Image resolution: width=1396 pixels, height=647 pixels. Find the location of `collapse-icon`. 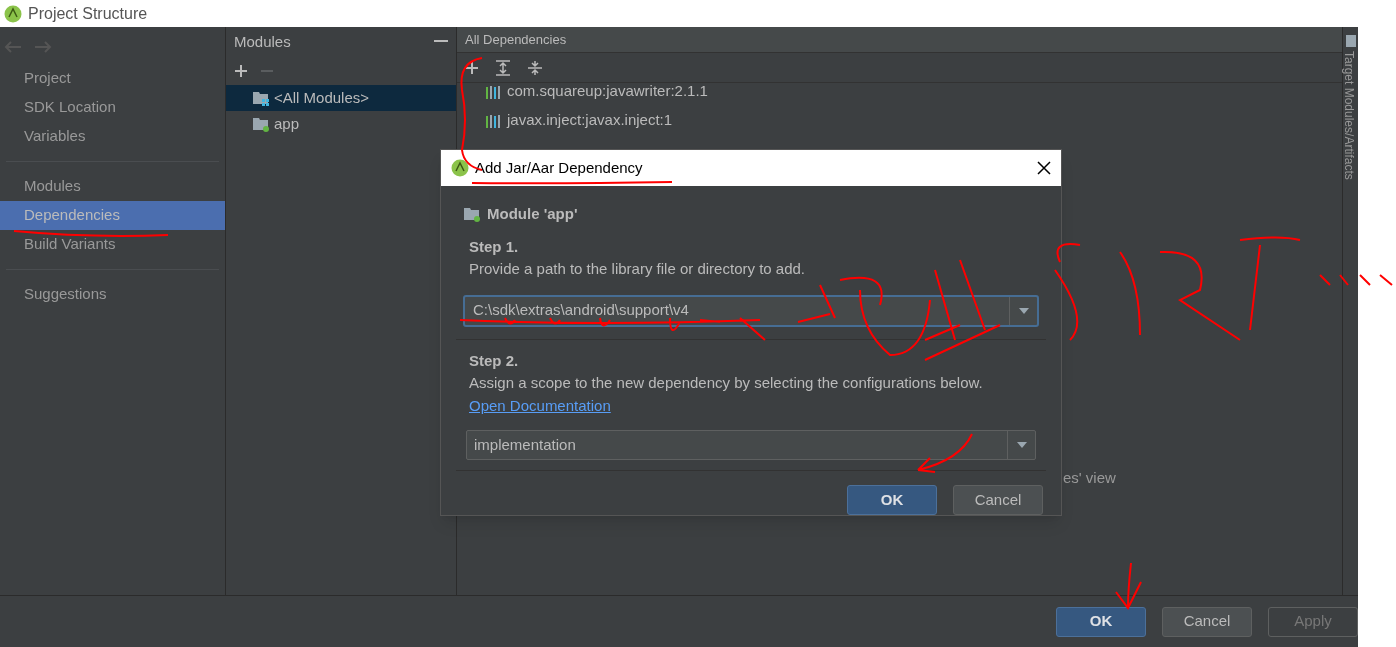

collapse-icon is located at coordinates (441, 42).